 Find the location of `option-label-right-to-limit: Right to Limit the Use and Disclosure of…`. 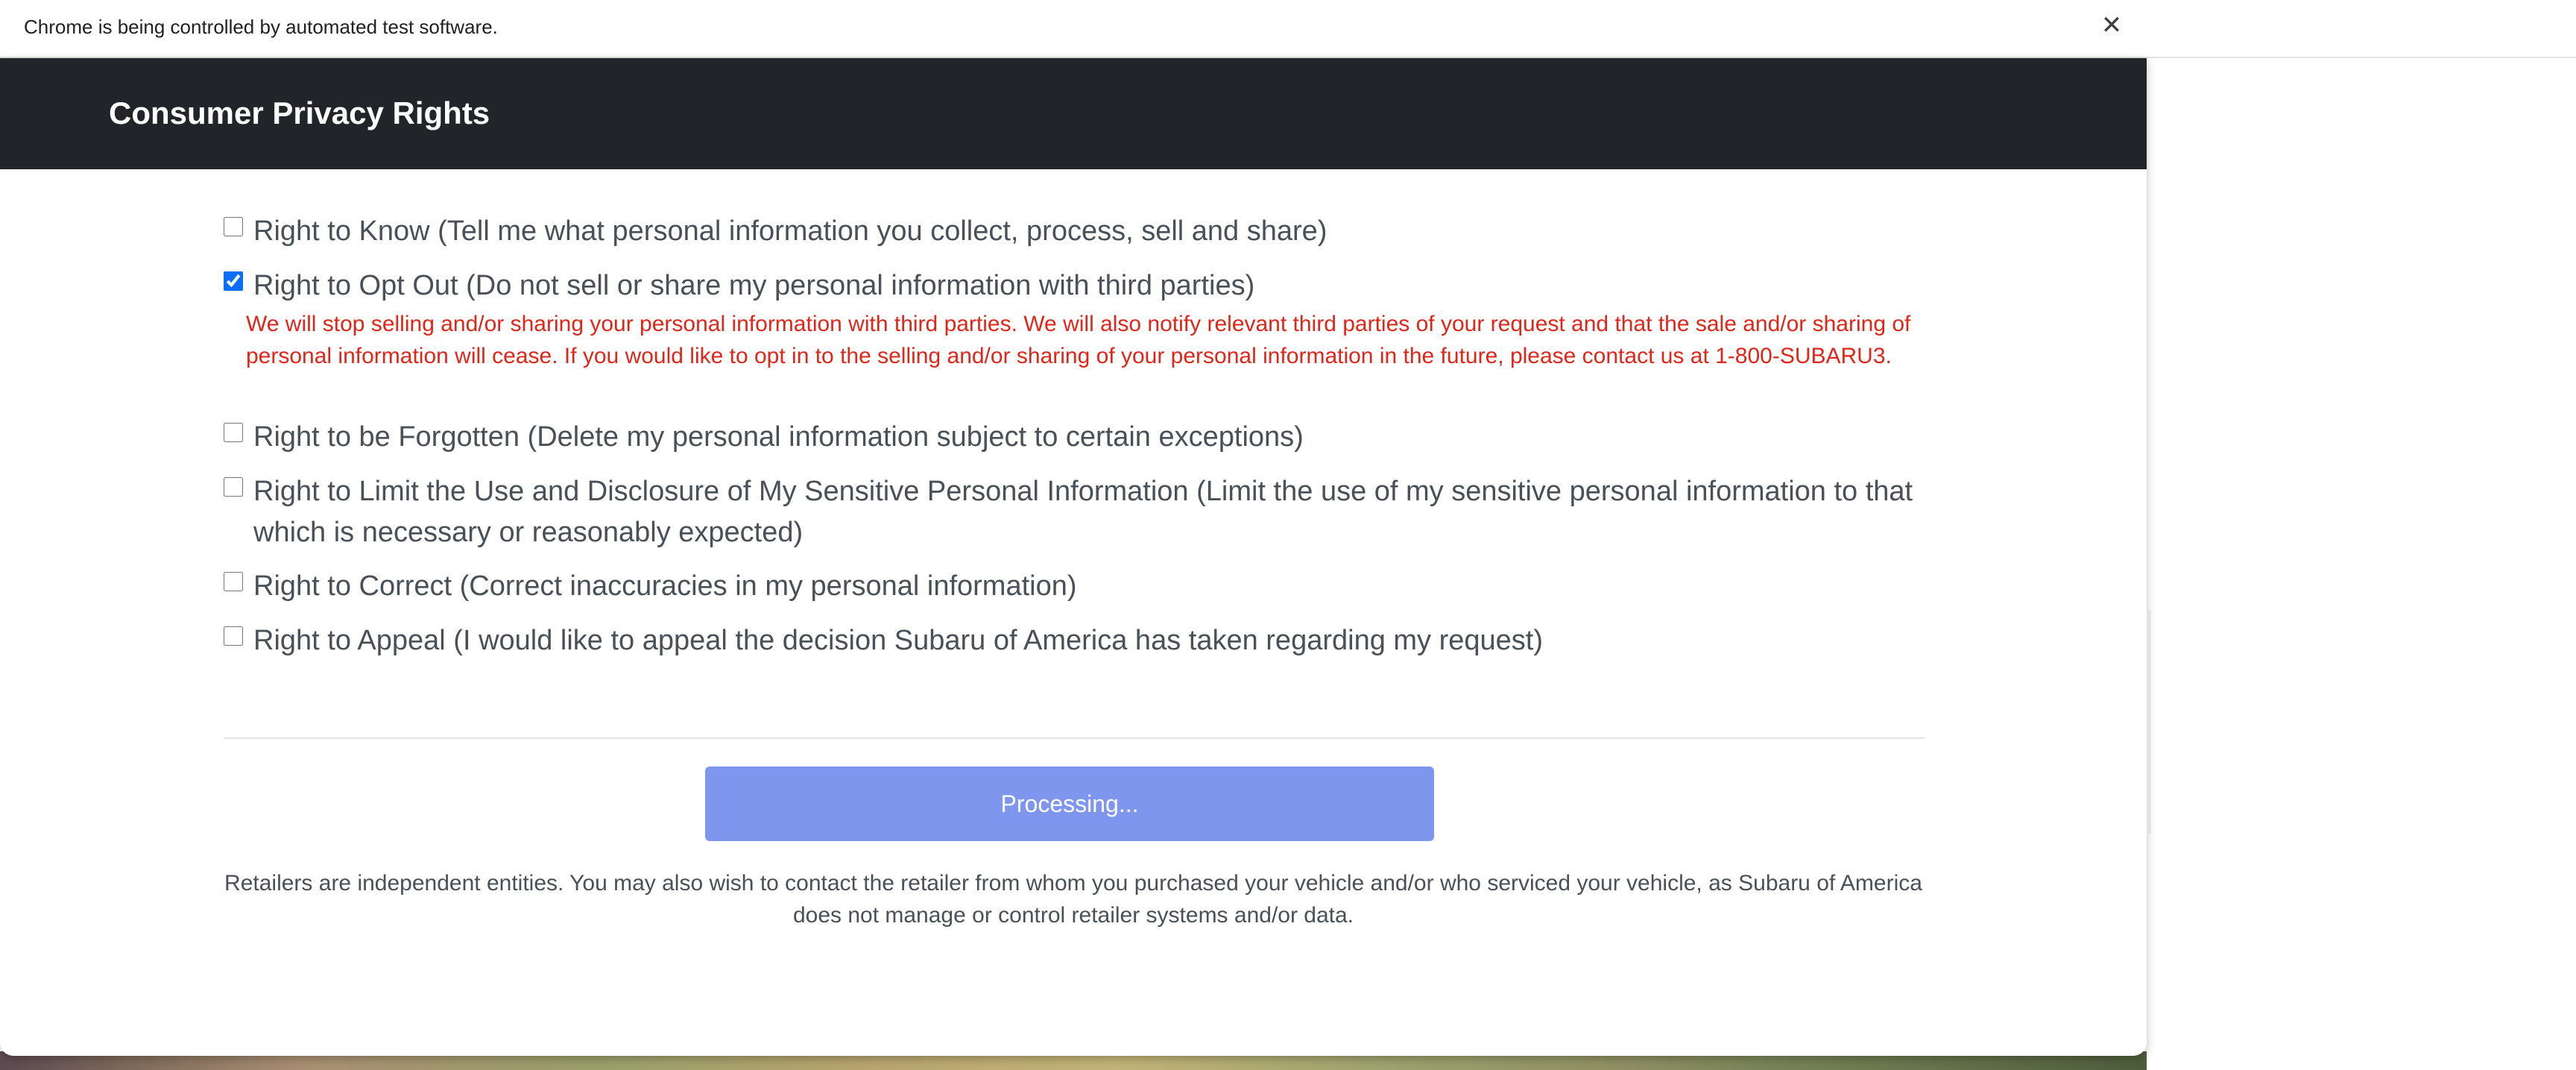

option-label-right-to-limit: Right to Limit the Use and Disclosure of… is located at coordinates (1095, 512).